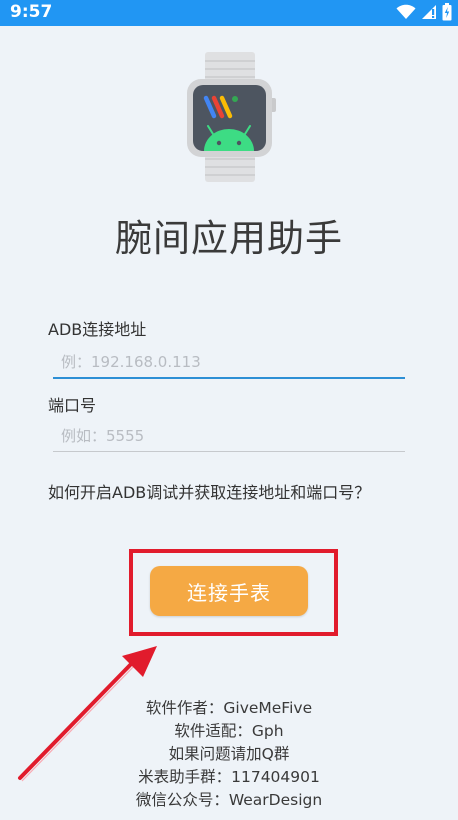  What do you see at coordinates (209, 491) in the screenshot?
I see `adb-help-link: 如何开启ADB调试并获取连接地址和端口号？` at bounding box center [209, 491].